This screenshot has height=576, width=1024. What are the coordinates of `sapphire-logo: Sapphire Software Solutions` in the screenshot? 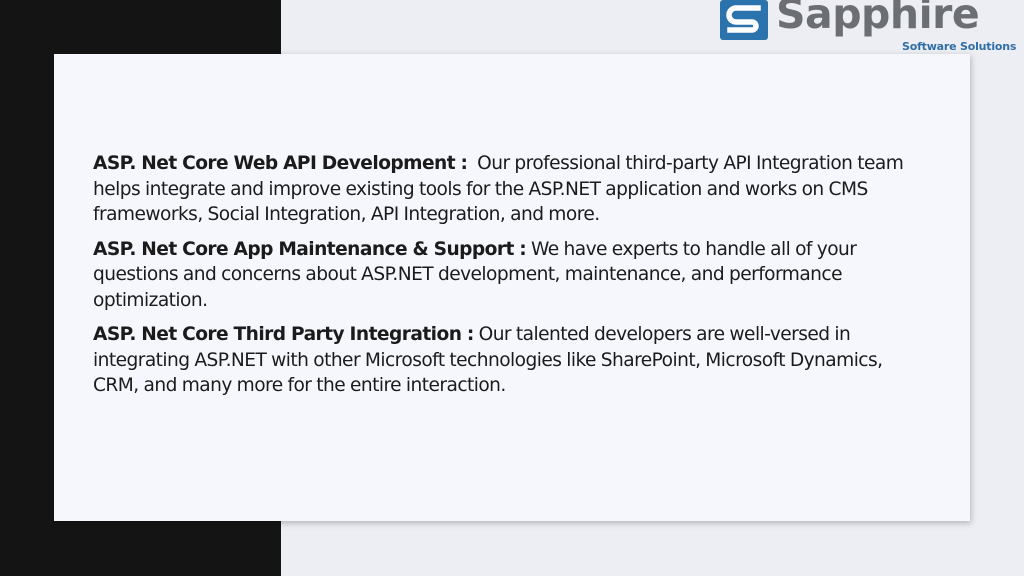 It's located at (871, 27).